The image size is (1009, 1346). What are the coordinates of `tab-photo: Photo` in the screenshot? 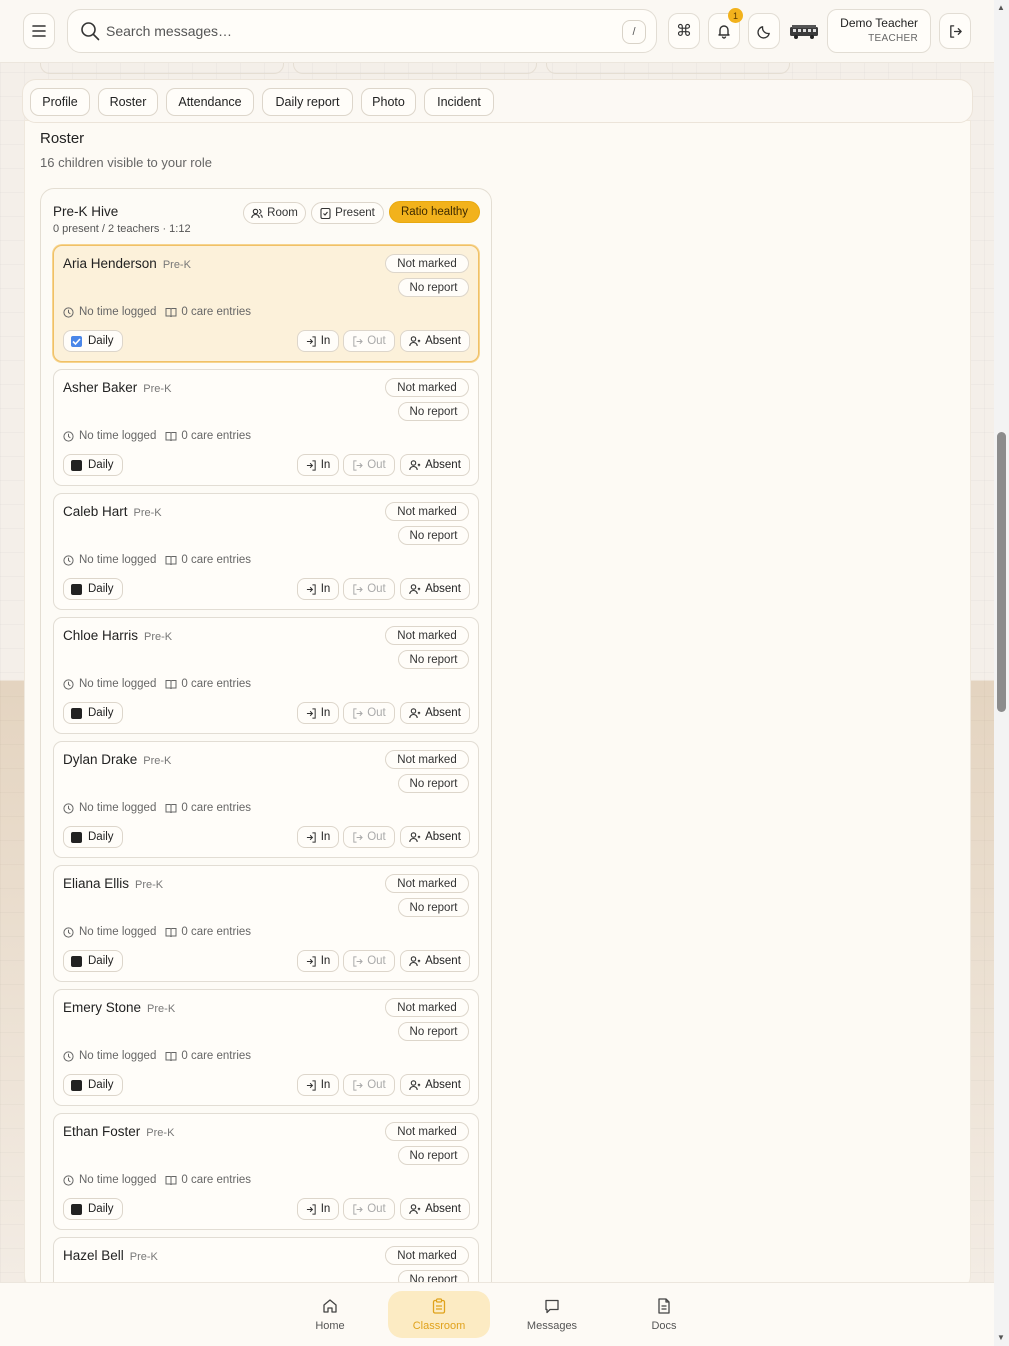 It's located at (388, 102).